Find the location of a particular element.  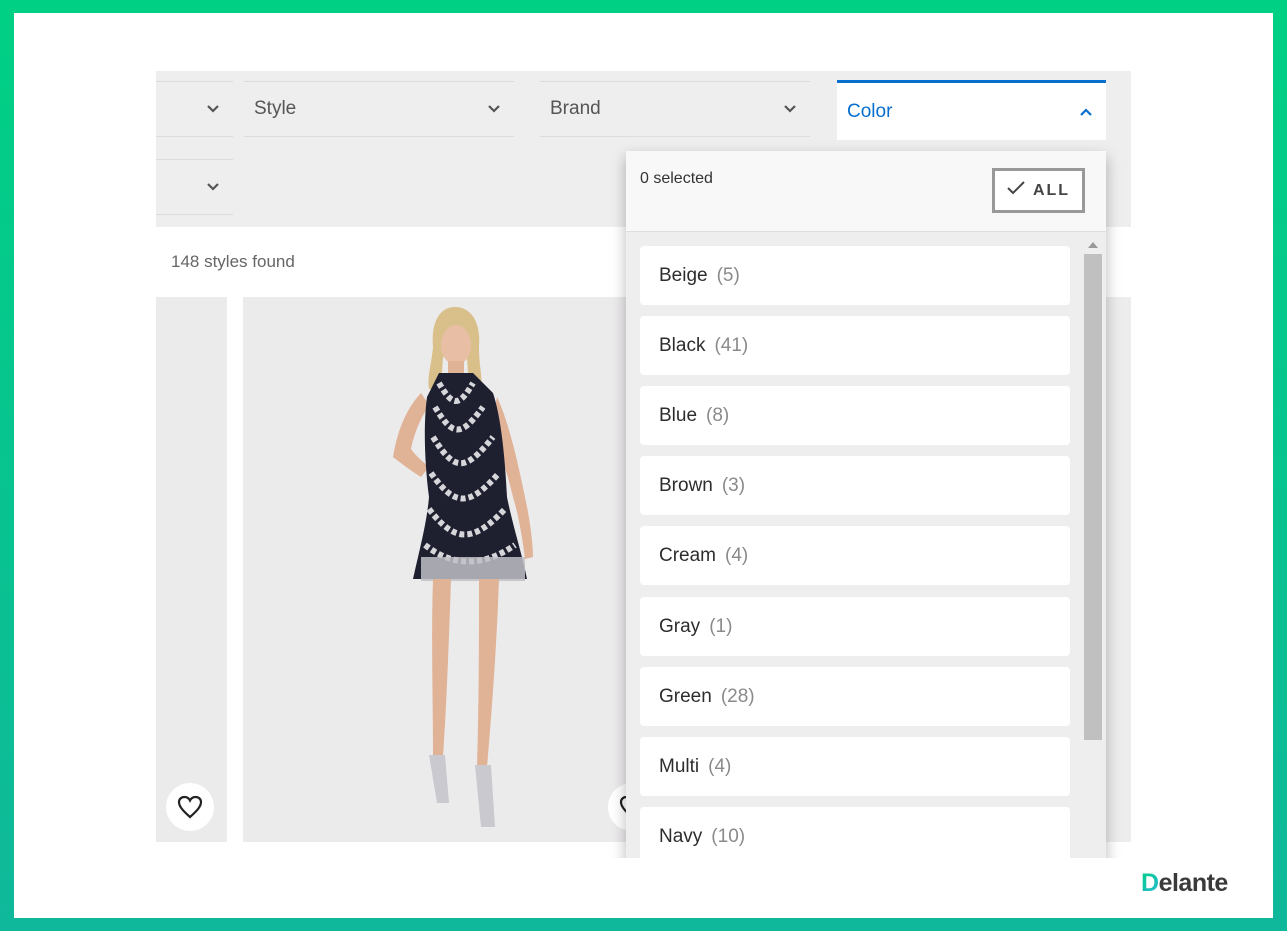

logo-text: elante is located at coordinates (1193, 883).